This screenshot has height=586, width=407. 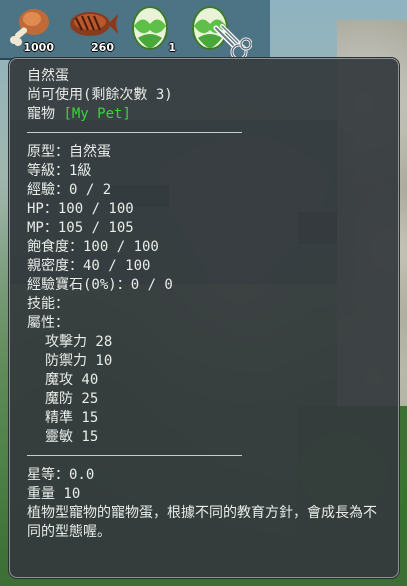 I want to click on slot-count: 260, so click(x=102, y=47).